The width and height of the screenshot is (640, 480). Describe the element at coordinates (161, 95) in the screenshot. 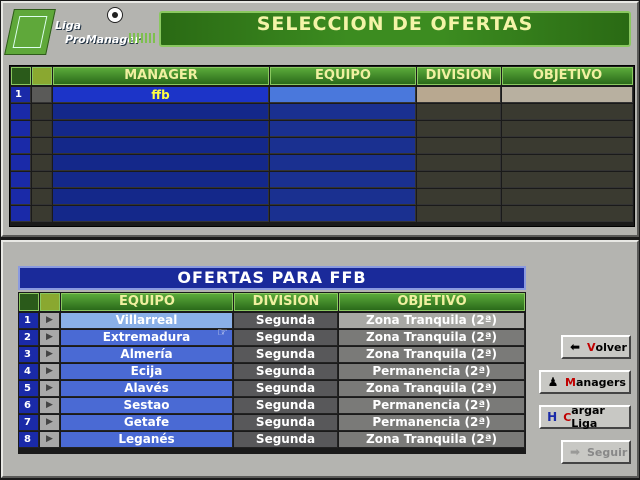

I see `manager-name: ffb` at that location.